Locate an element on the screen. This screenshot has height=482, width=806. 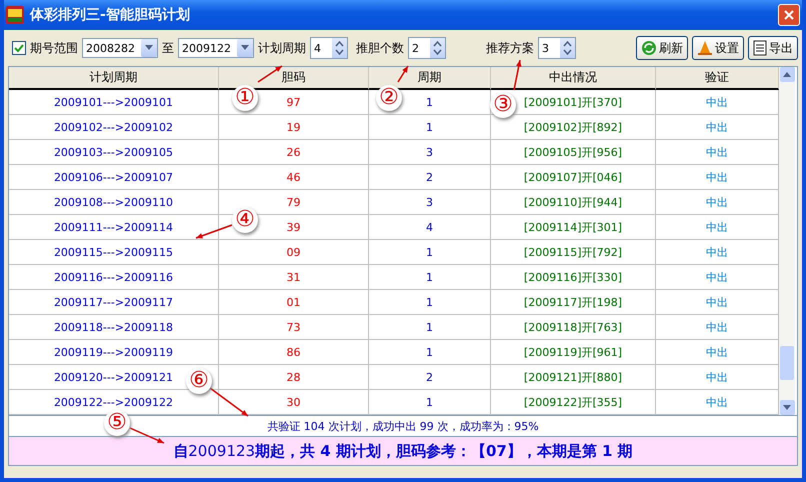
result-cell: [2009119]开[961] is located at coordinates (573, 352).